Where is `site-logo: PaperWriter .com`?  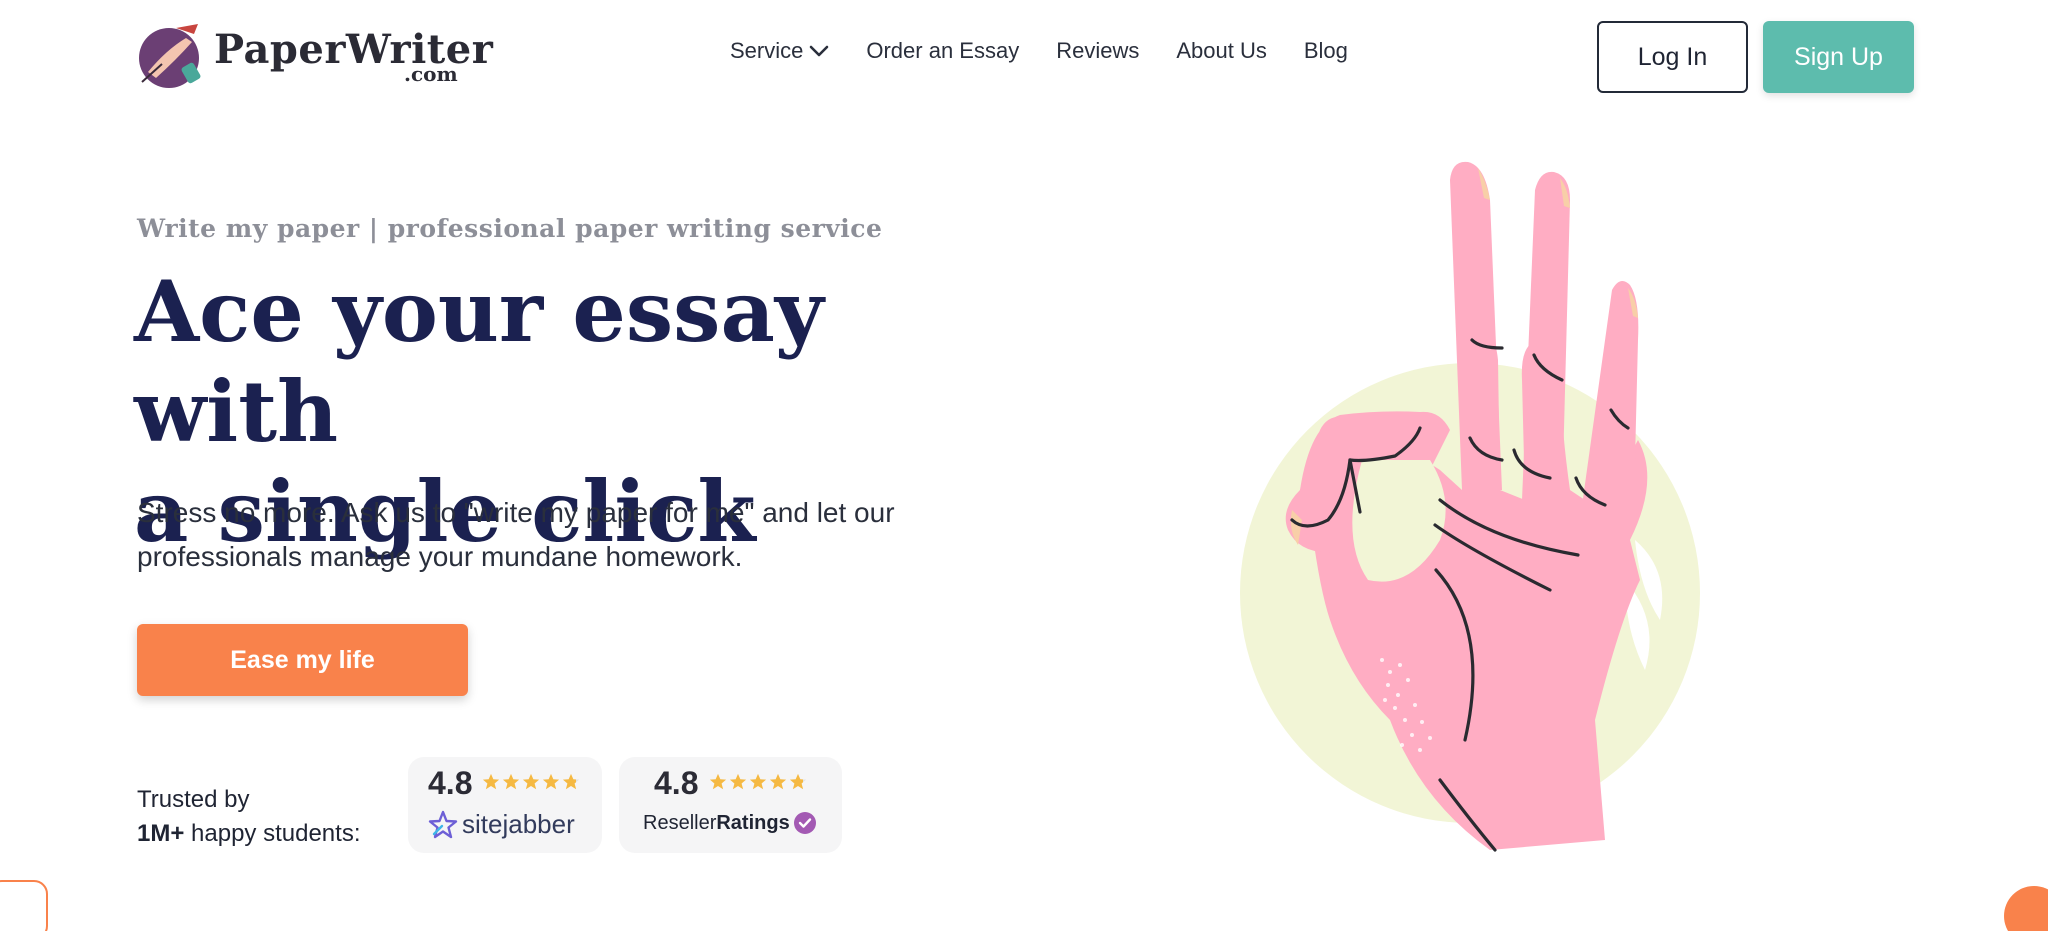 site-logo: PaperWriter .com is located at coordinates (314, 55).